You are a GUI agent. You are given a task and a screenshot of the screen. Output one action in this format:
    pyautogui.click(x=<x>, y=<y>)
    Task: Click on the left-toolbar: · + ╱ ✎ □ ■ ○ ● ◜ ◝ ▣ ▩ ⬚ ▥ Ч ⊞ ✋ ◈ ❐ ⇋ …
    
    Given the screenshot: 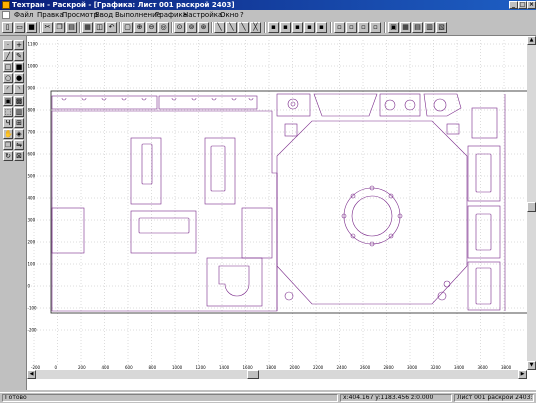 What is the action you would take?
    pyautogui.click(x=13, y=213)
    